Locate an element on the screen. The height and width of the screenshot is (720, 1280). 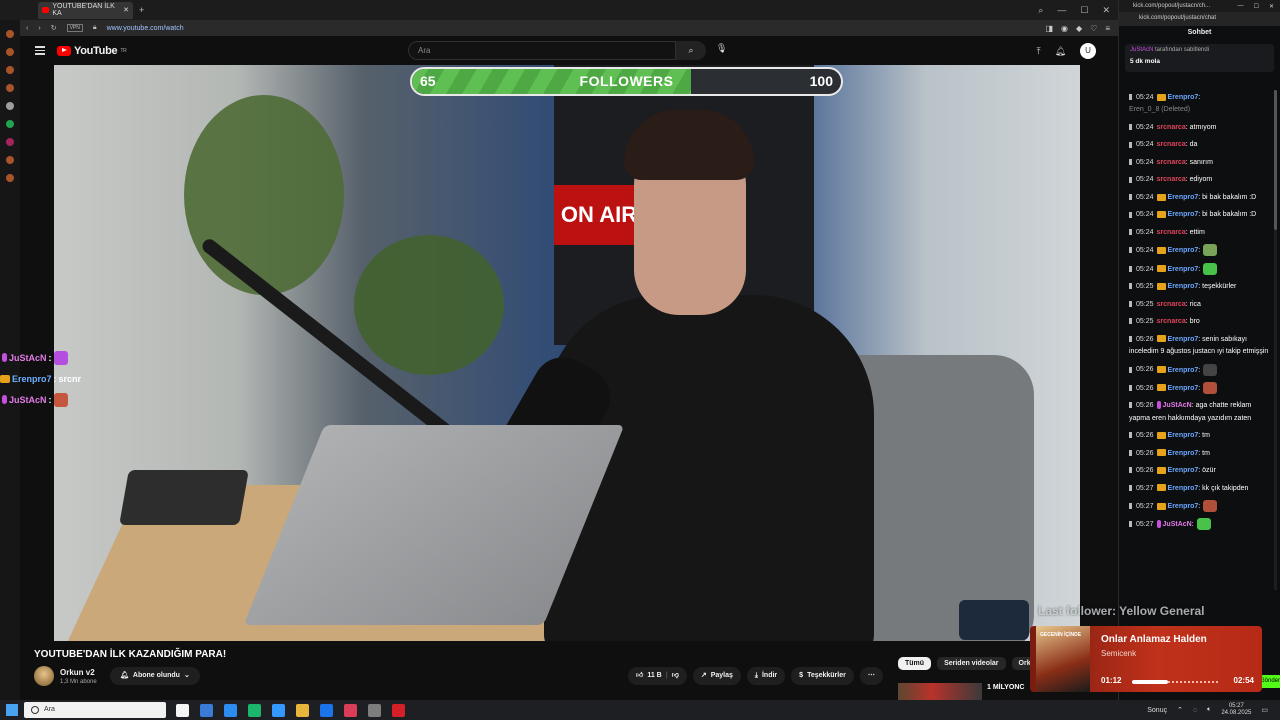
chat-message: 05:24 srcnarca: atmıyom is located at coordinates (1199, 128).